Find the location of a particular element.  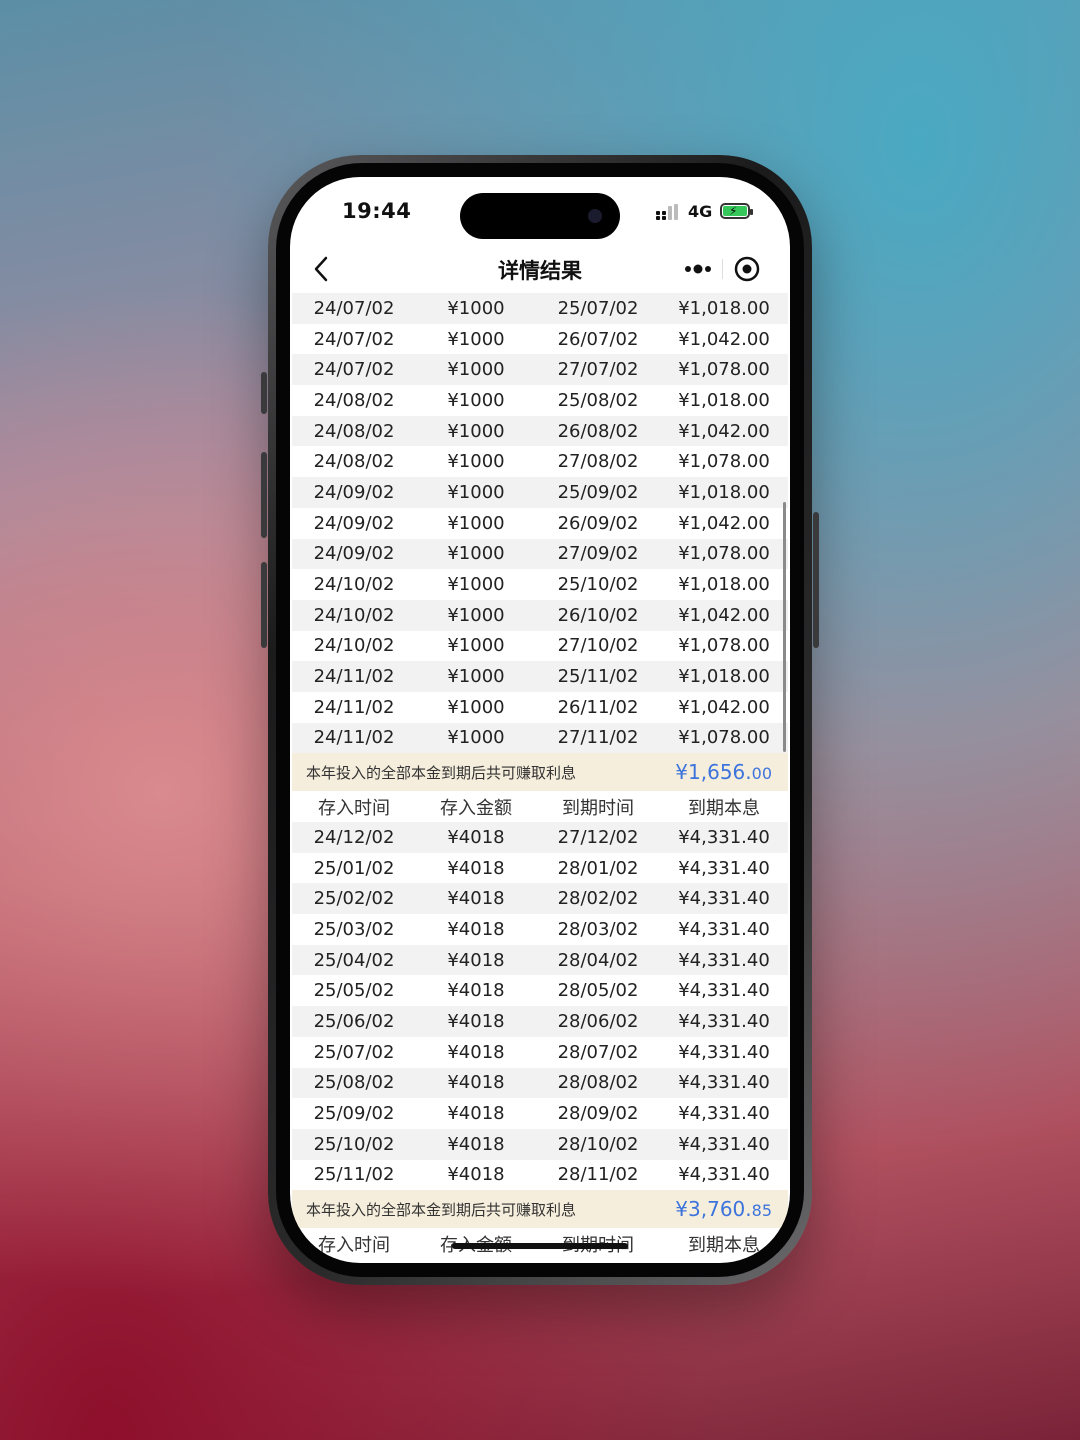

deposit-date-cell: 25/04/02 is located at coordinates (354, 960).